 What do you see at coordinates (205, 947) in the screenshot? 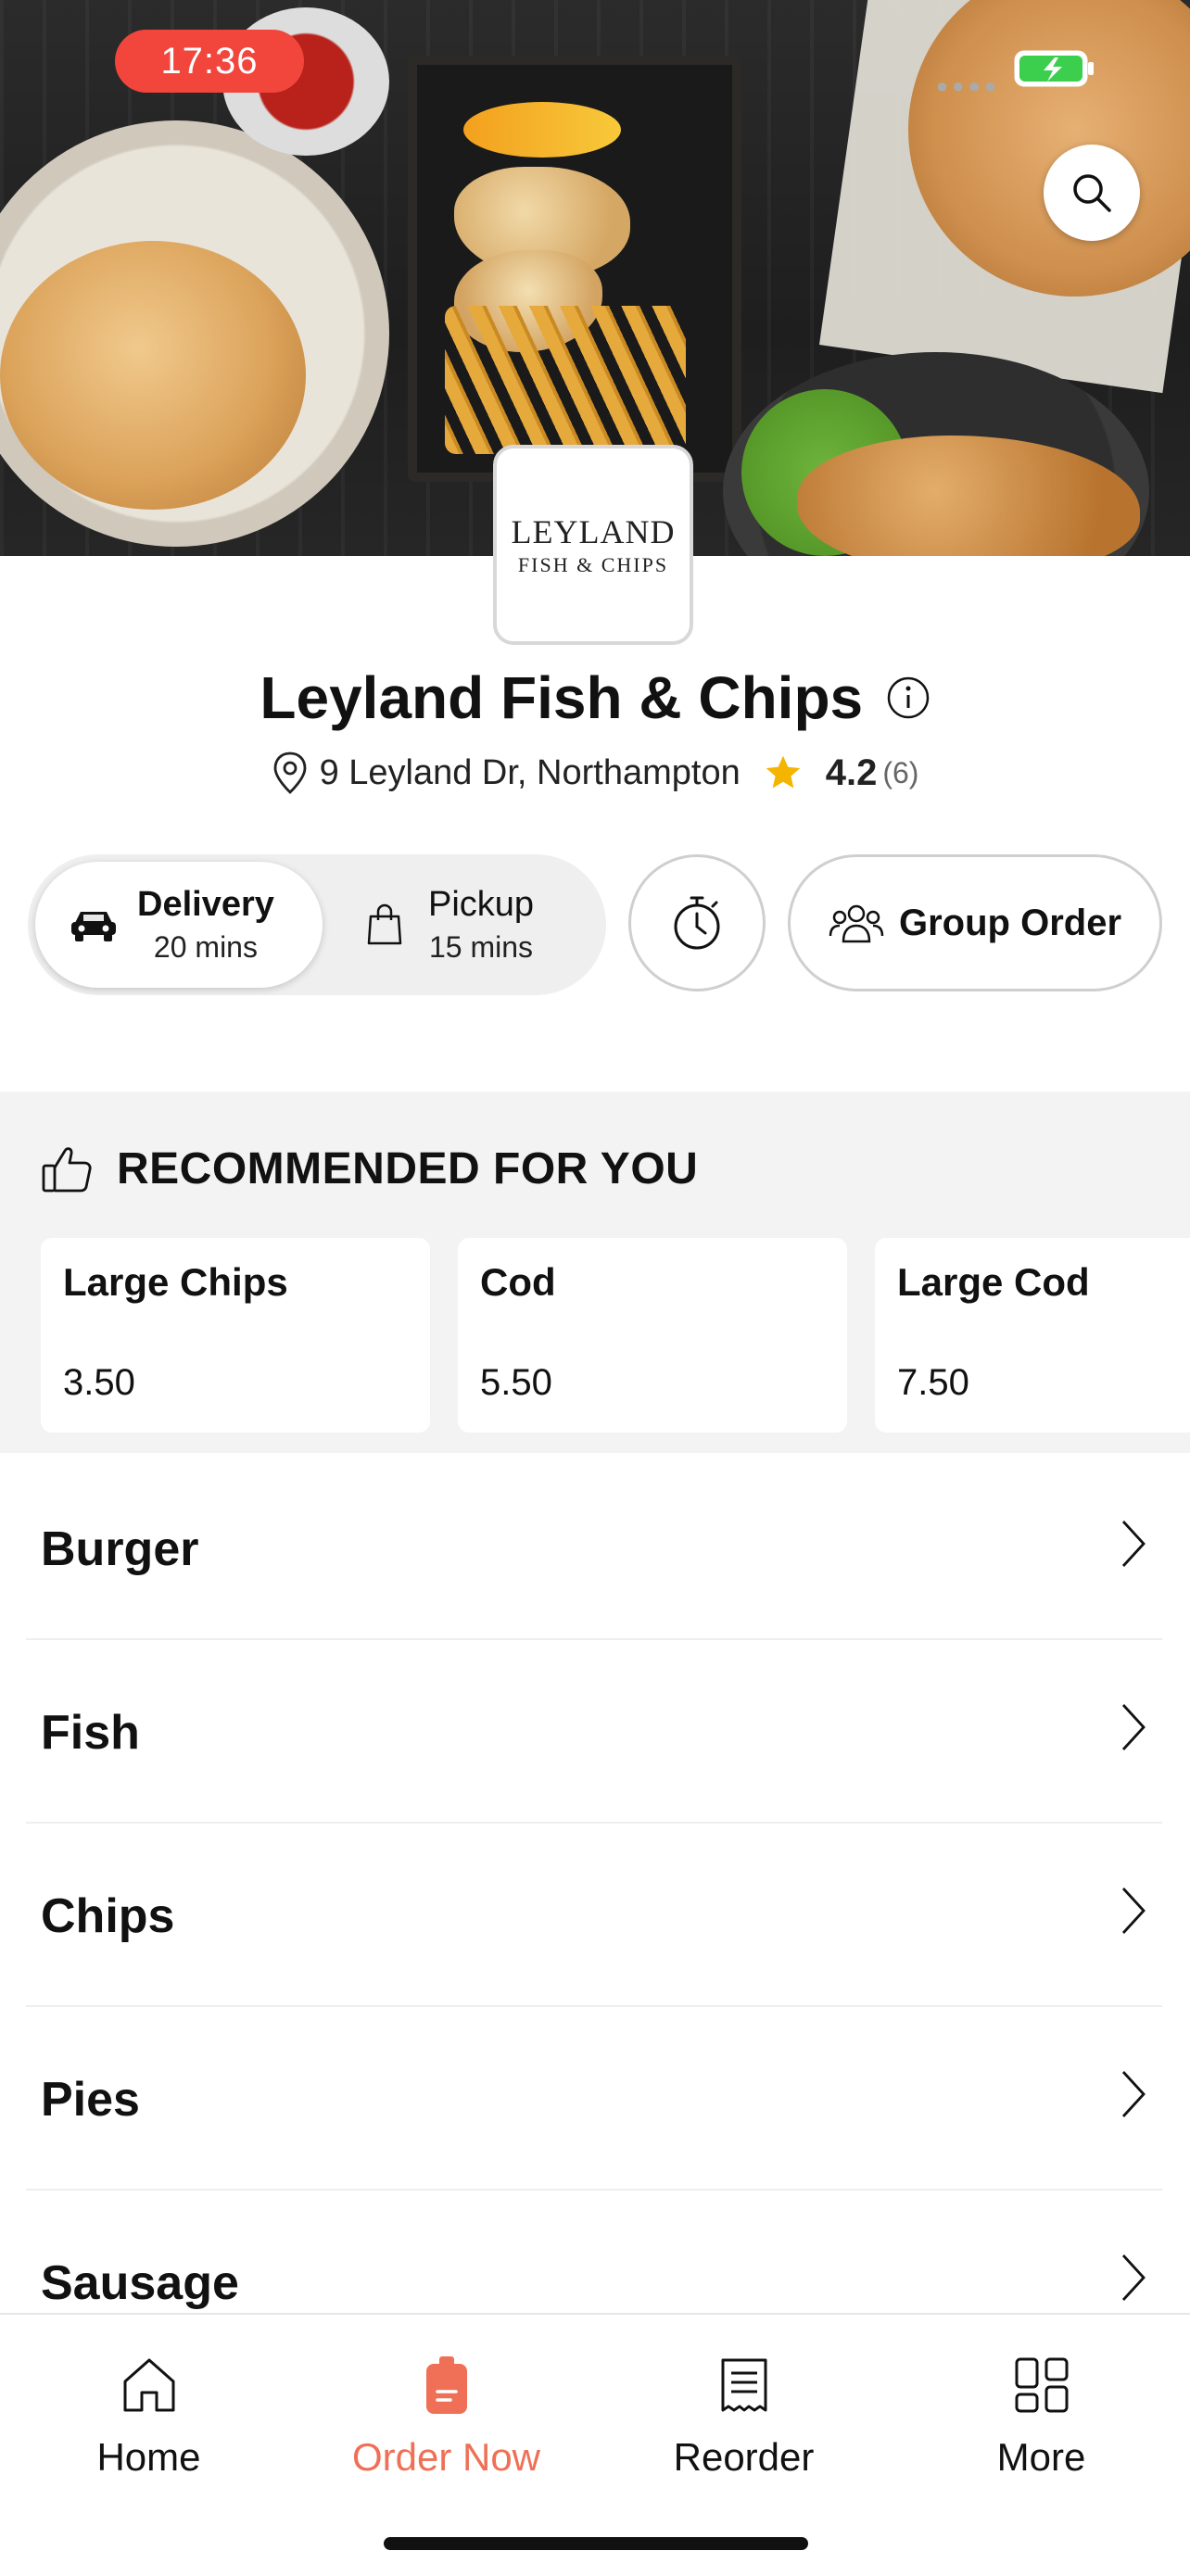
I see `delivery-time: 20 mins` at bounding box center [205, 947].